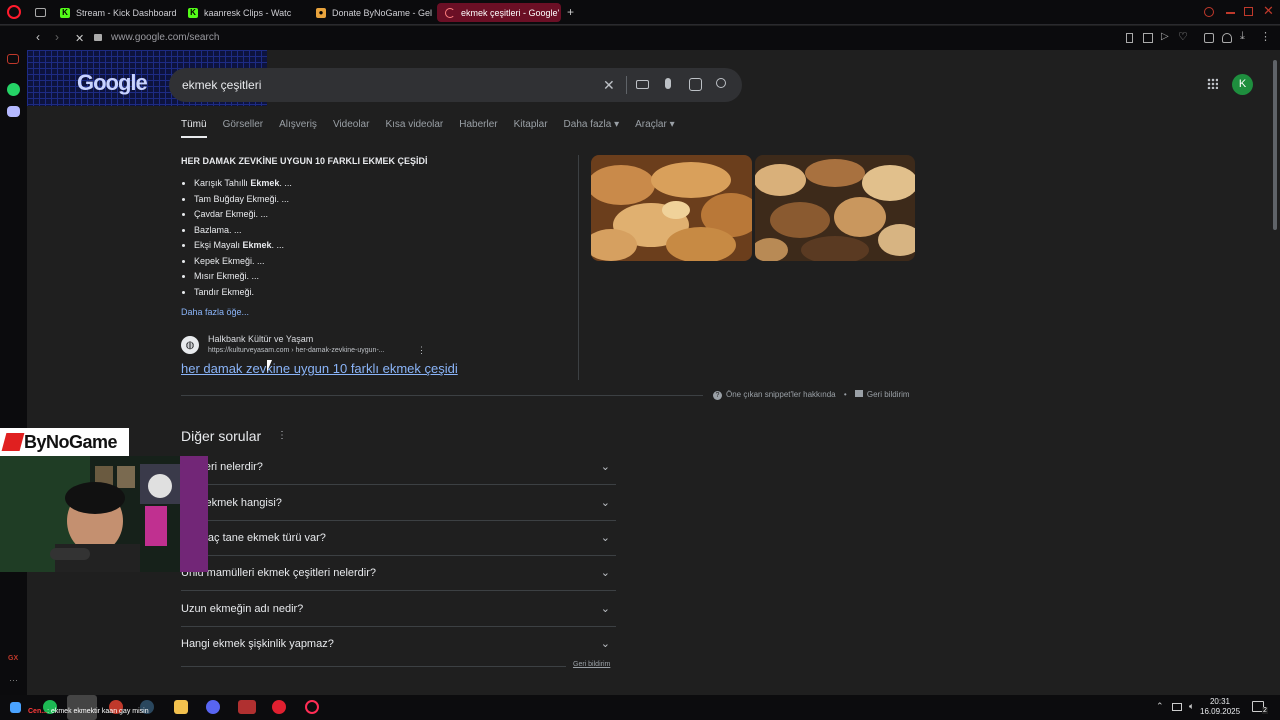 The height and width of the screenshot is (720, 1280). Describe the element at coordinates (112, 83) in the screenshot. I see `google-logo: Google` at that location.